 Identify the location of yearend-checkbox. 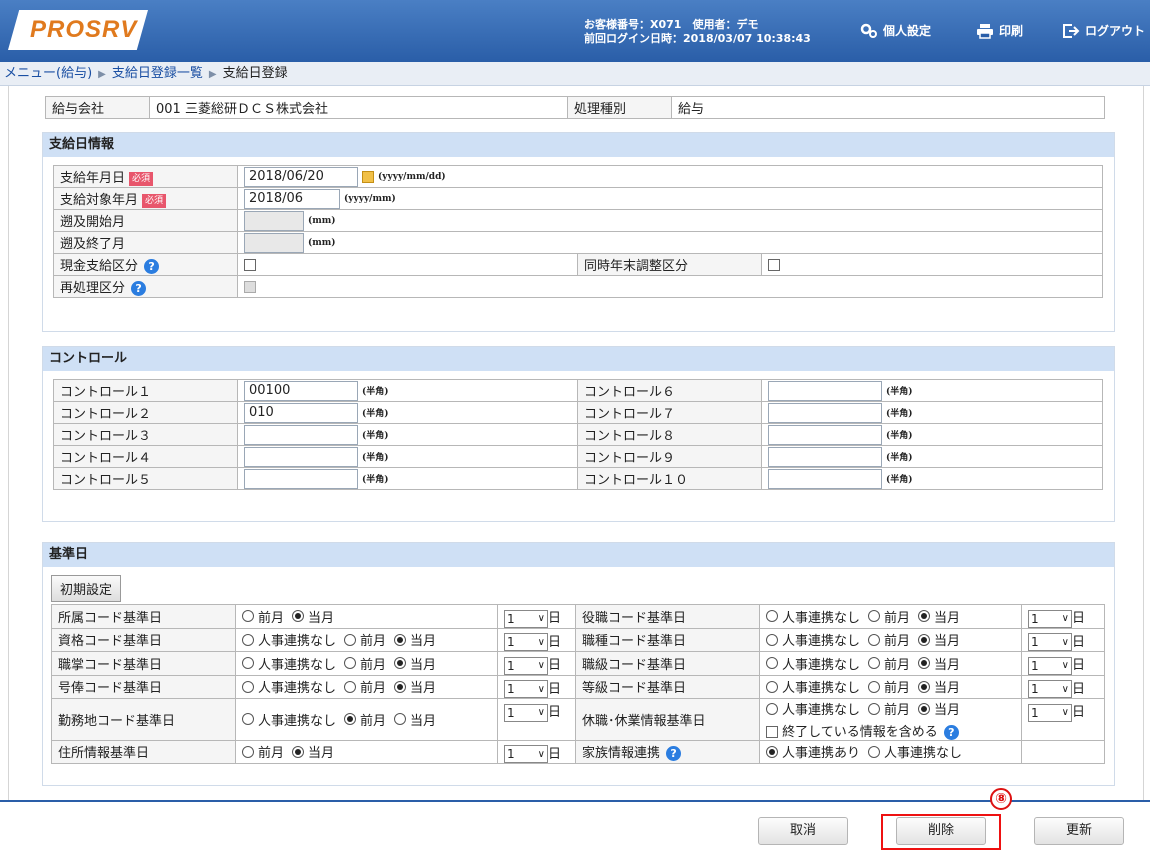
(774, 264).